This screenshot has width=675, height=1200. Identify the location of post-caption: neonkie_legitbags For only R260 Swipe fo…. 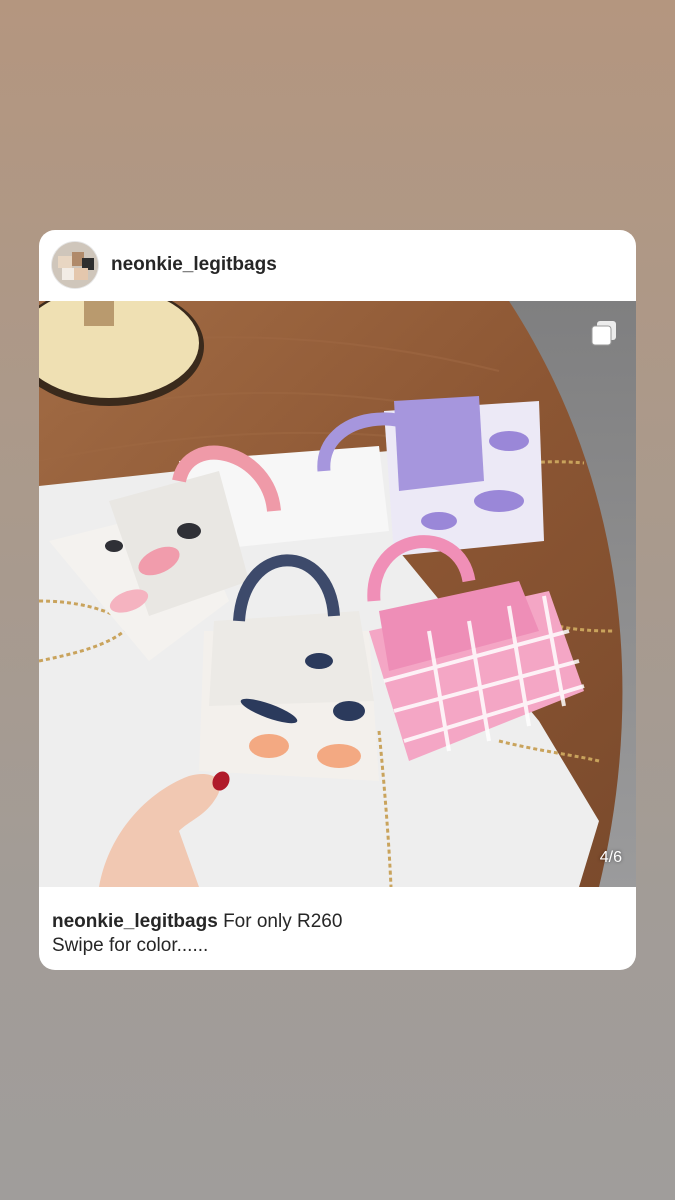
(337, 934).